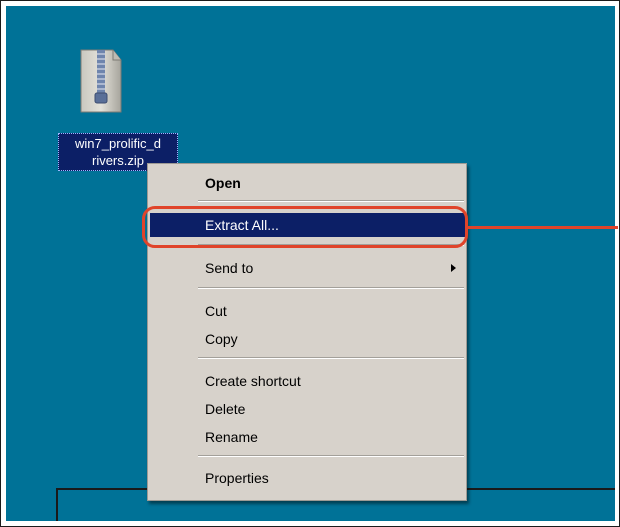  Describe the element at coordinates (305, 227) in the screenshot. I see `highlight-callout` at that location.